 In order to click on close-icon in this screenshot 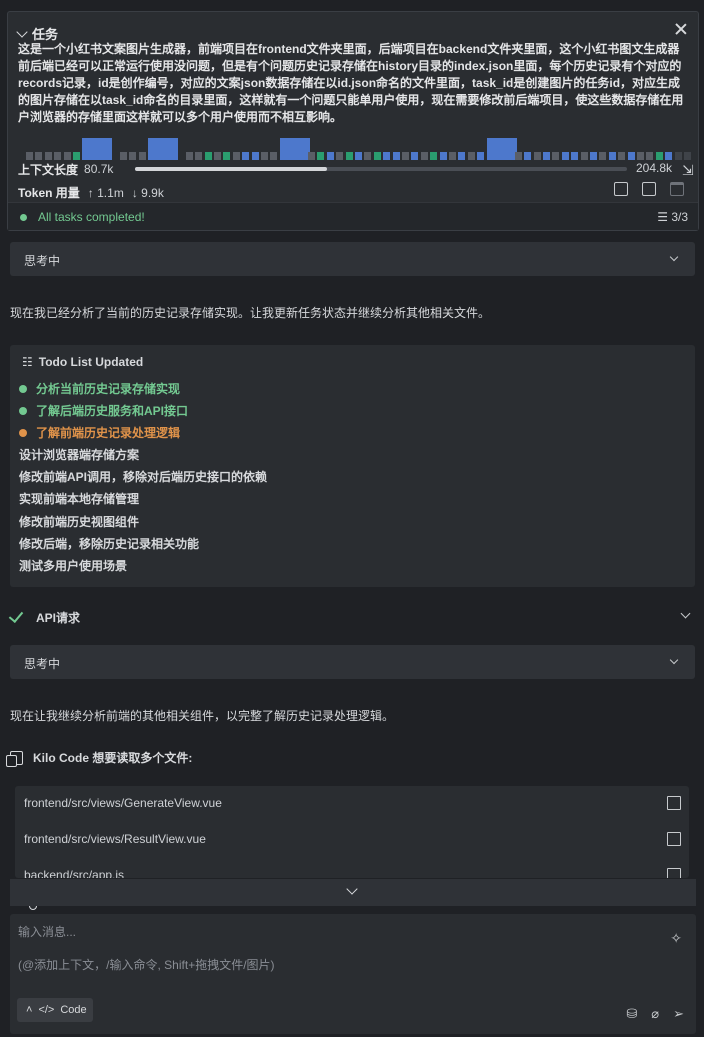, I will do `click(681, 29)`.